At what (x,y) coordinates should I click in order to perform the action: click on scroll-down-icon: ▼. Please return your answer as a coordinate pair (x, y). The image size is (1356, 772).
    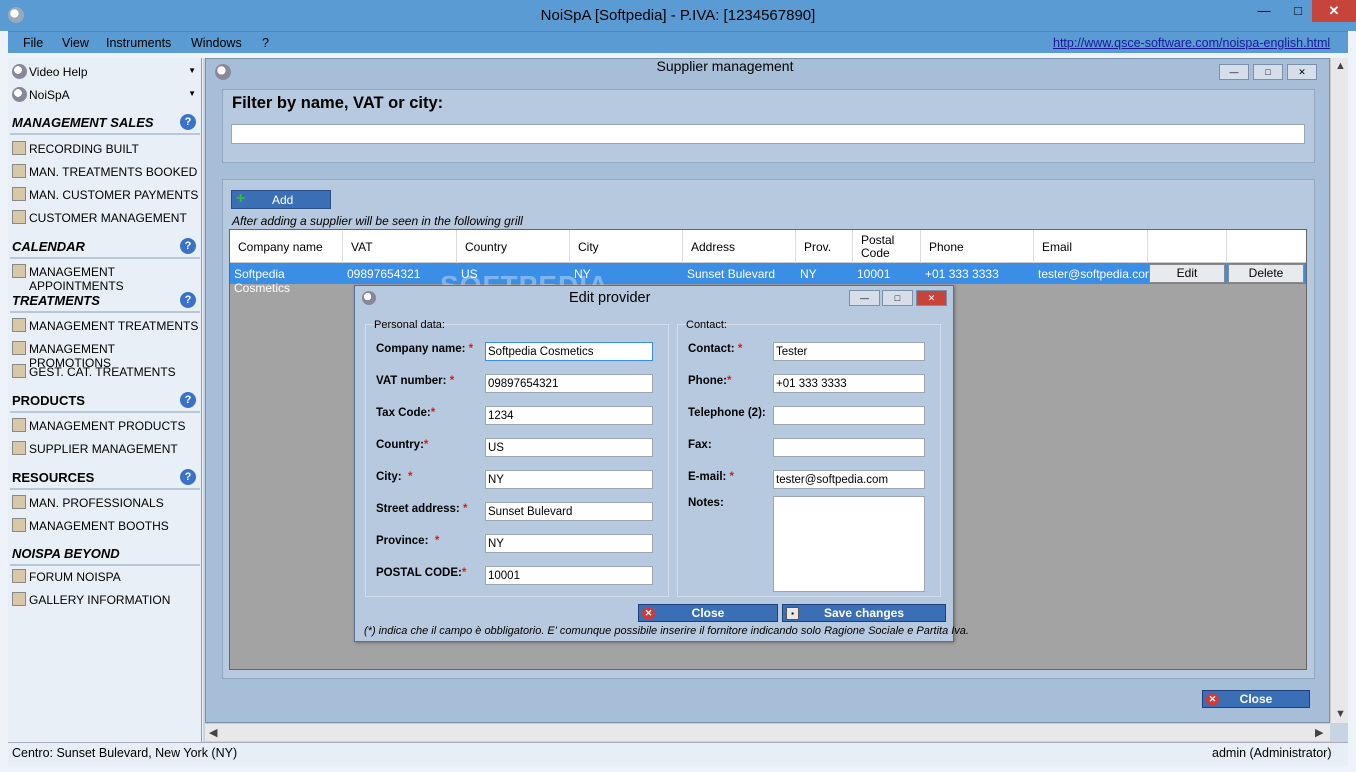
    Looking at the image, I should click on (1340, 714).